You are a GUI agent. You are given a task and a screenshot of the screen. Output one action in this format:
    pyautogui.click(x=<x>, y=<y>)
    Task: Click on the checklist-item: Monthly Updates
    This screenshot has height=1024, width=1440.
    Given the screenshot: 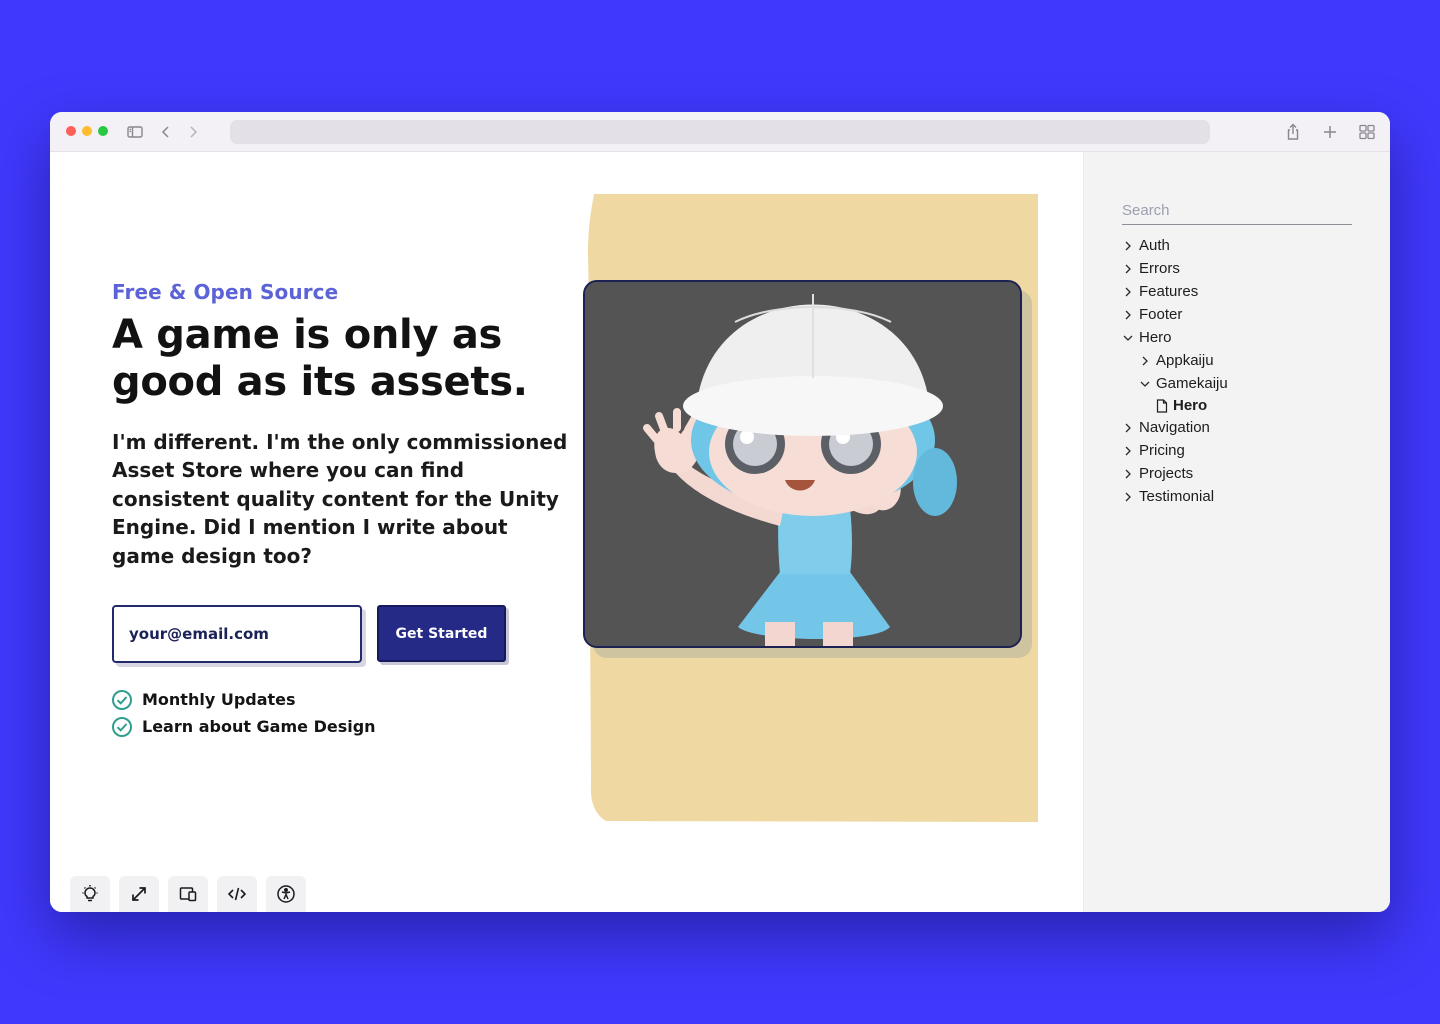 What is the action you would take?
    pyautogui.click(x=243, y=699)
    